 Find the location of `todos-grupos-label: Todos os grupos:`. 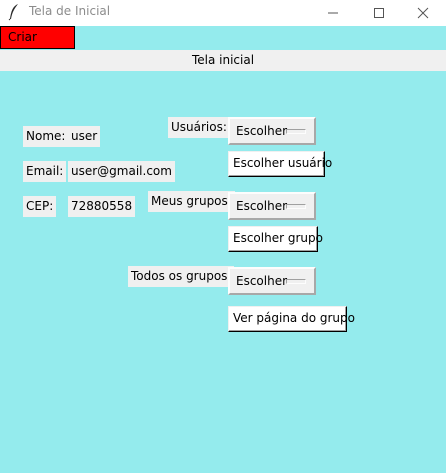

todos-grupos-label: Todos os grupos: is located at coordinates (181, 276).